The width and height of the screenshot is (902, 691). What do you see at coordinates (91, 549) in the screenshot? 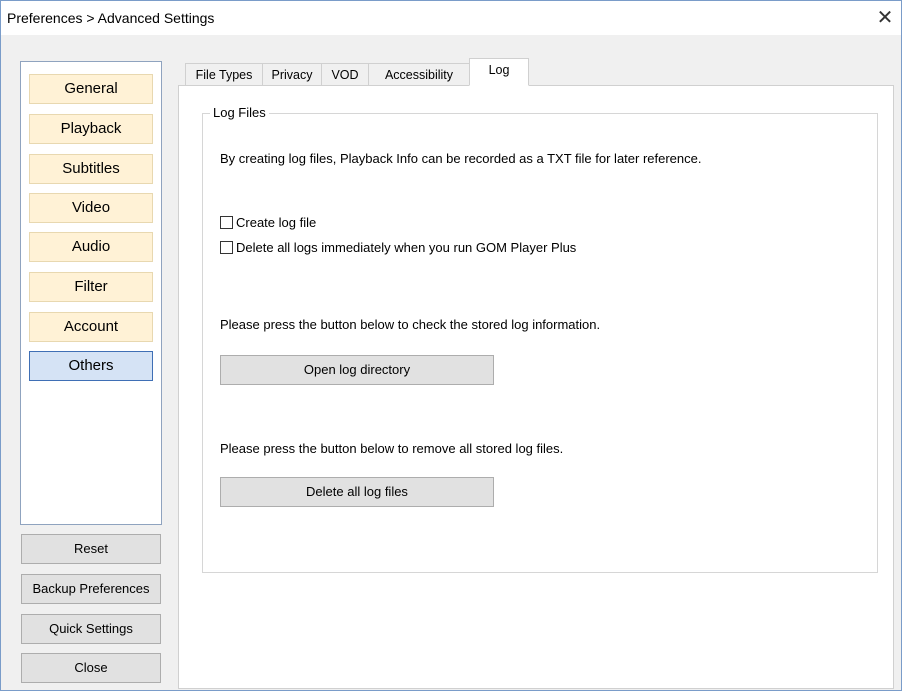
I see `reset-button: Reset` at bounding box center [91, 549].